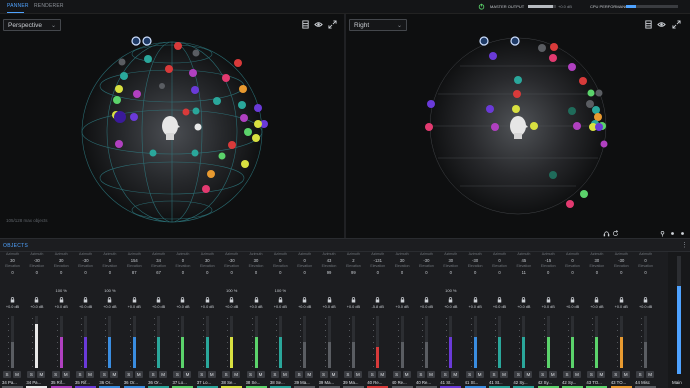  Describe the element at coordinates (684, 245) in the screenshot. I see `more-options-icon: ⋮` at that location.